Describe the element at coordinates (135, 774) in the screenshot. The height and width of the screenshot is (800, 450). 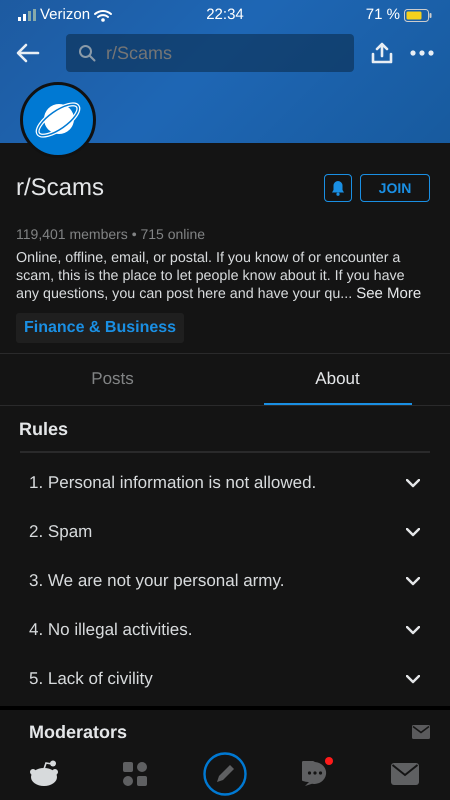
I see `grid-shapes-icon` at that location.